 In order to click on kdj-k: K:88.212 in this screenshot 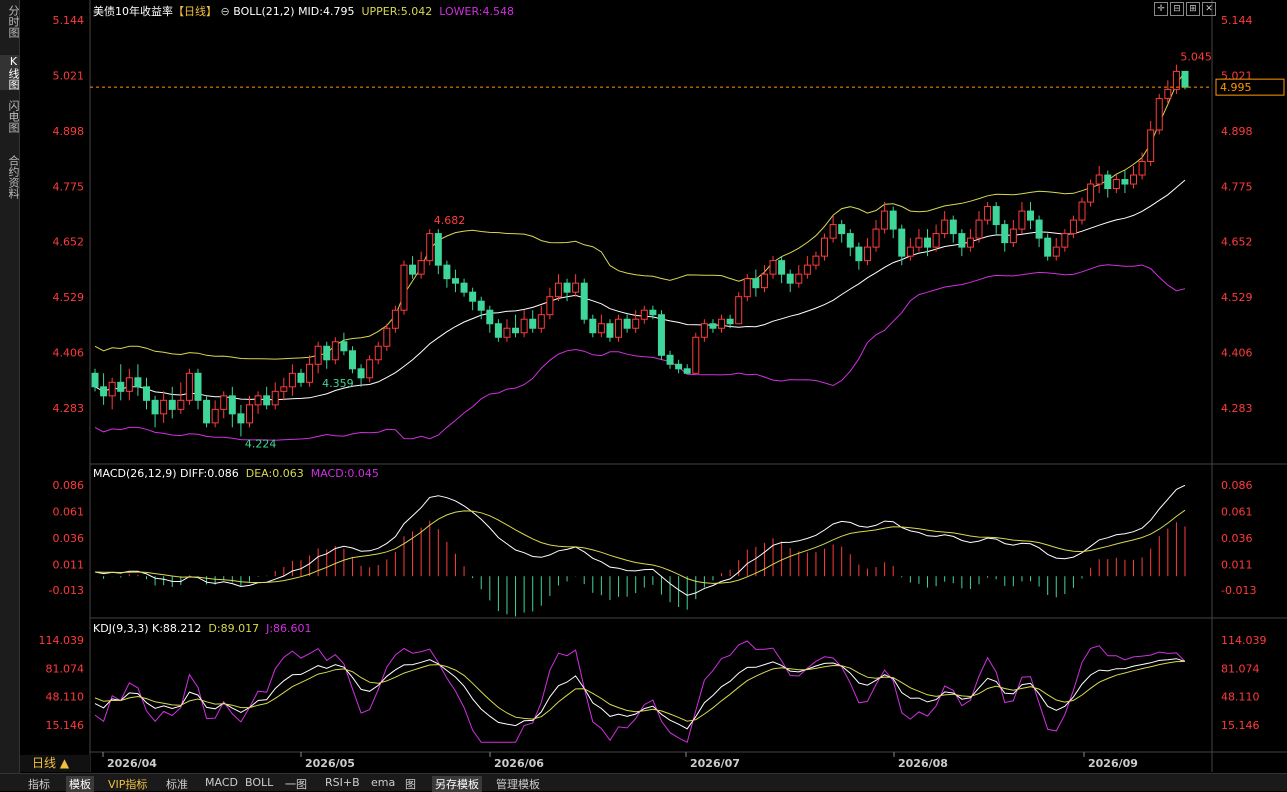, I will do `click(177, 628)`.